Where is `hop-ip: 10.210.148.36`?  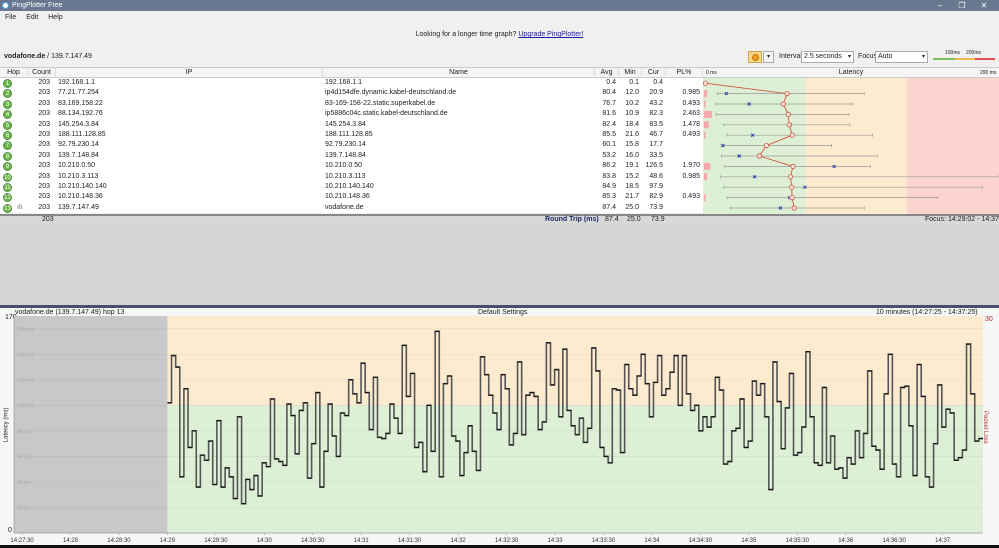 hop-ip: 10.210.148.36 is located at coordinates (80, 197).